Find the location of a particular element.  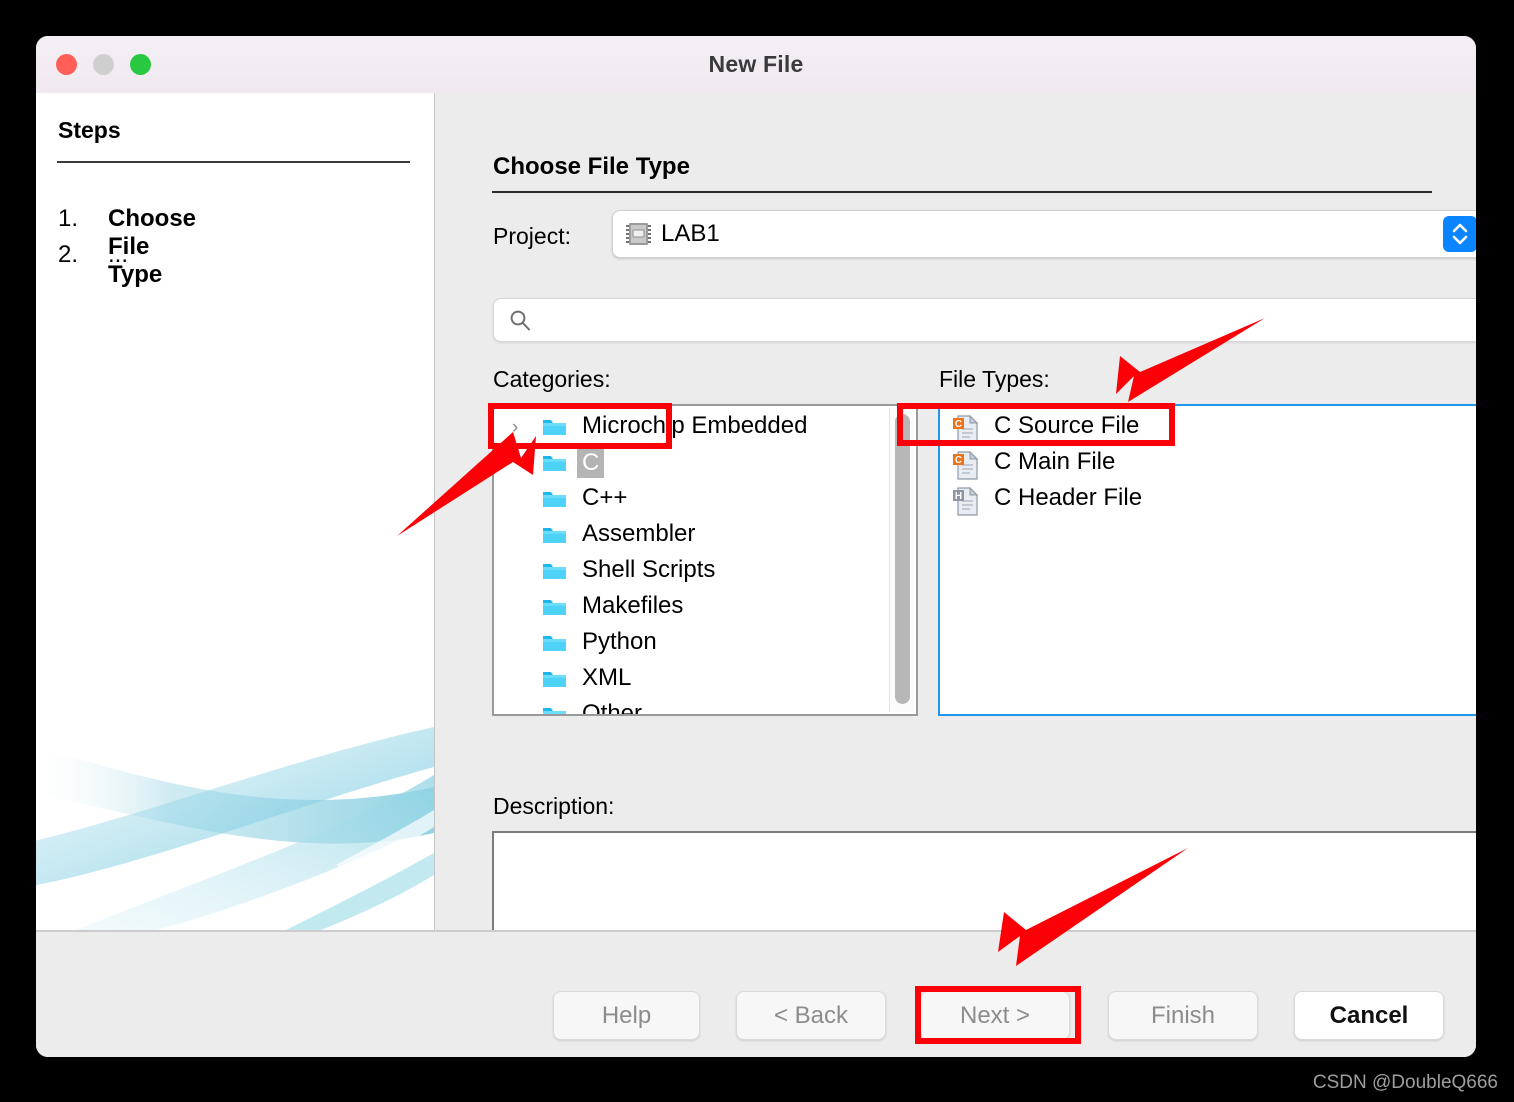

project-value: LAB1 is located at coordinates (690, 233).